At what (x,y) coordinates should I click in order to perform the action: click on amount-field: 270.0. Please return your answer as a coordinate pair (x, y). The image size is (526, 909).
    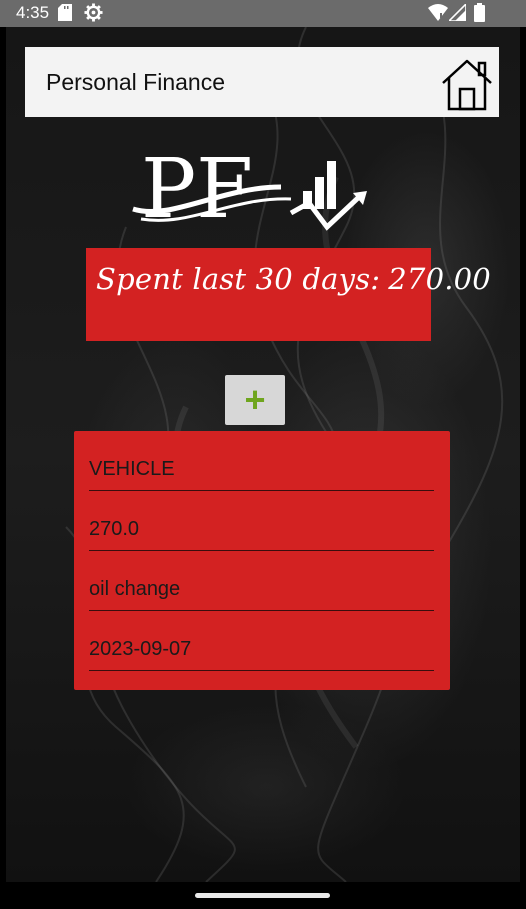
    Looking at the image, I should click on (261, 532).